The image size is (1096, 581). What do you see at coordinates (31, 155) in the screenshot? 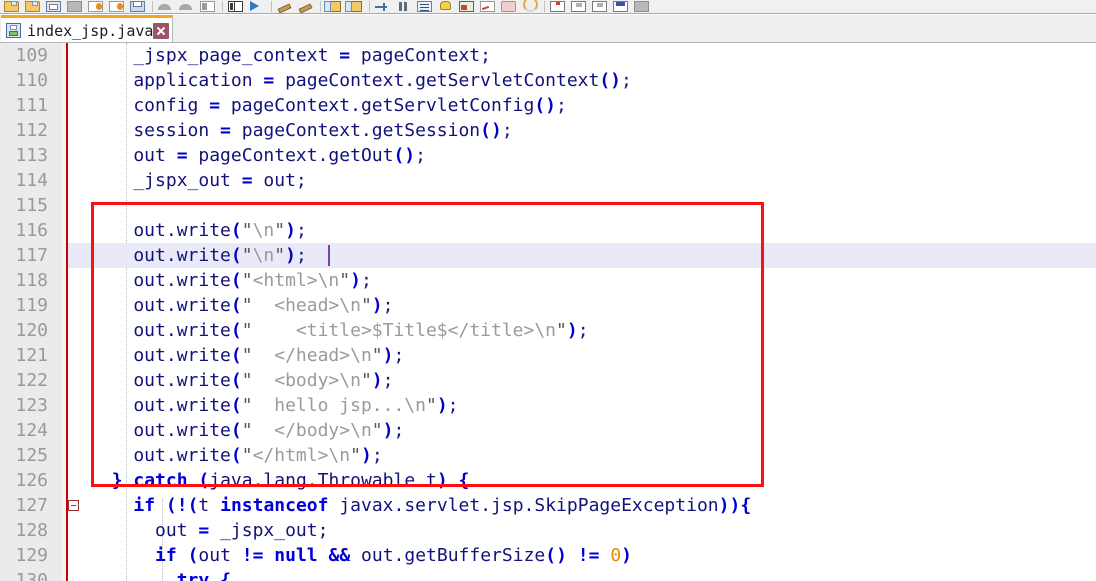
I see `line-number: 113` at bounding box center [31, 155].